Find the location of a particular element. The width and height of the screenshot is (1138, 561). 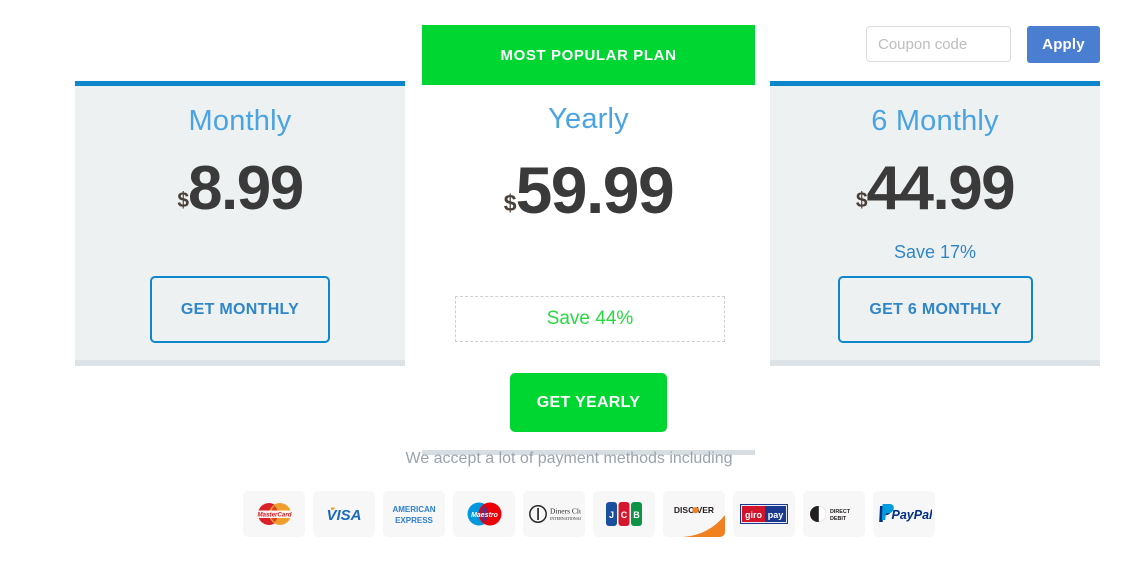

plan-card-six-monthly: 6 Monthly $44.99 Save 17% GET 6 MONTHLY is located at coordinates (935, 223).